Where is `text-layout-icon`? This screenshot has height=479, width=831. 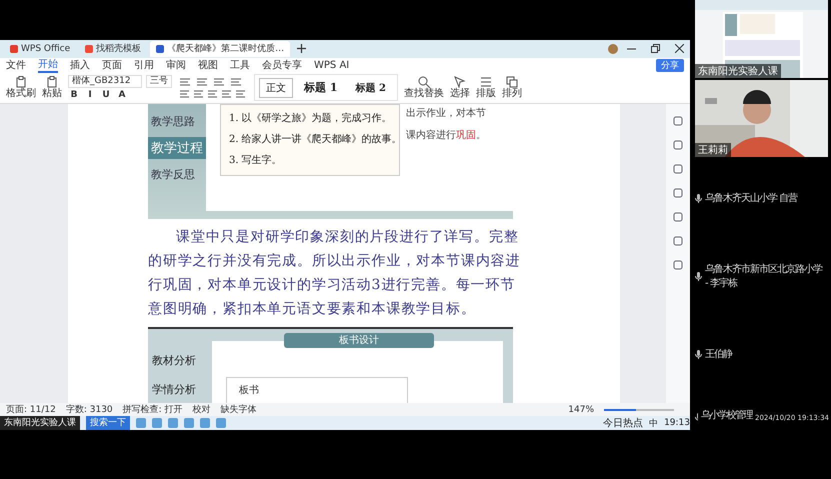 text-layout-icon is located at coordinates (486, 82).